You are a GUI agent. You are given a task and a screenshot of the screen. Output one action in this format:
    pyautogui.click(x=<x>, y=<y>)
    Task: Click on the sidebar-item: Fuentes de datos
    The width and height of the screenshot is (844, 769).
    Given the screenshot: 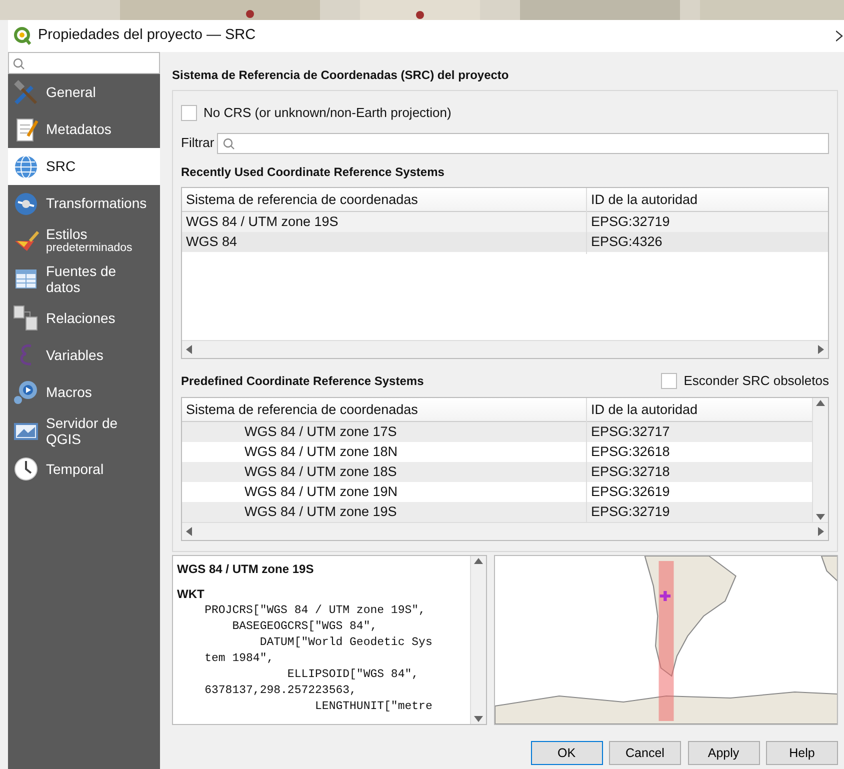 What is the action you would take?
    pyautogui.click(x=84, y=279)
    